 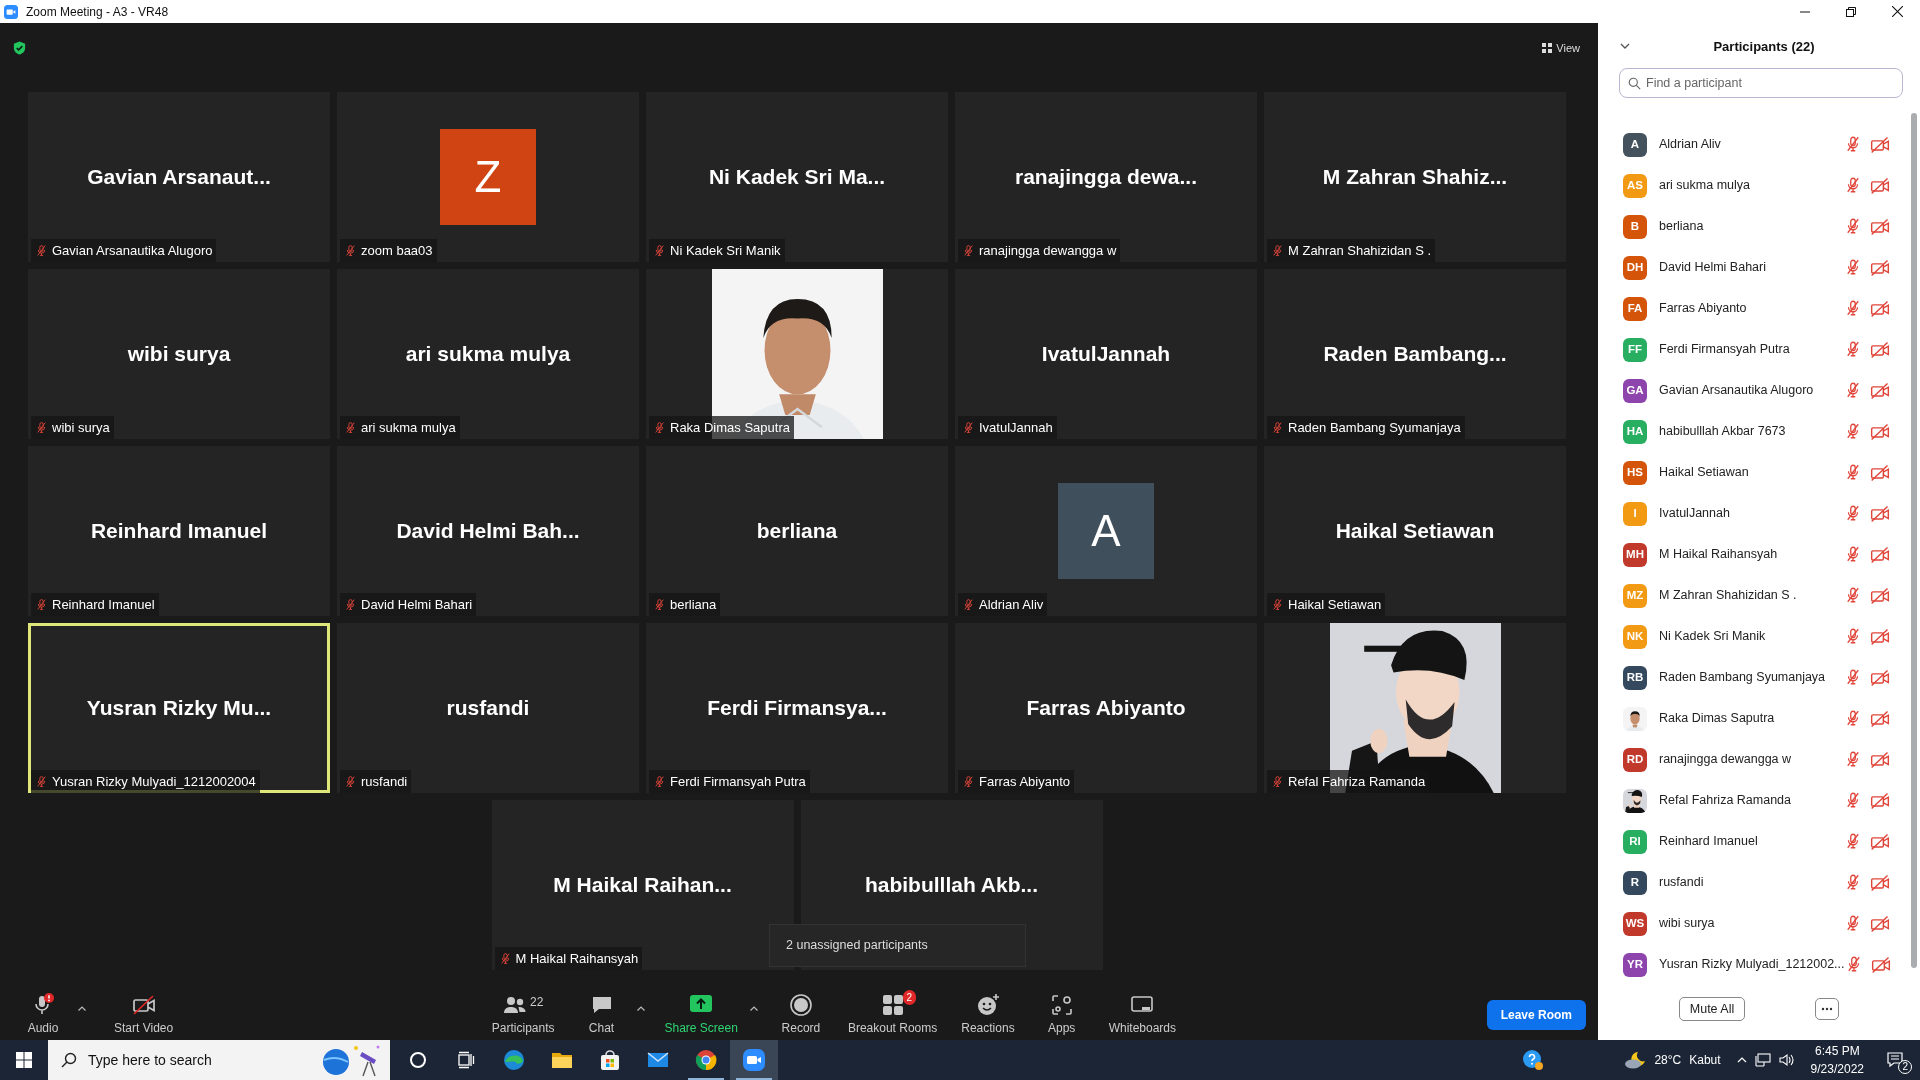 What do you see at coordinates (488, 177) in the screenshot?
I see `video-tile: Z zoom baa03` at bounding box center [488, 177].